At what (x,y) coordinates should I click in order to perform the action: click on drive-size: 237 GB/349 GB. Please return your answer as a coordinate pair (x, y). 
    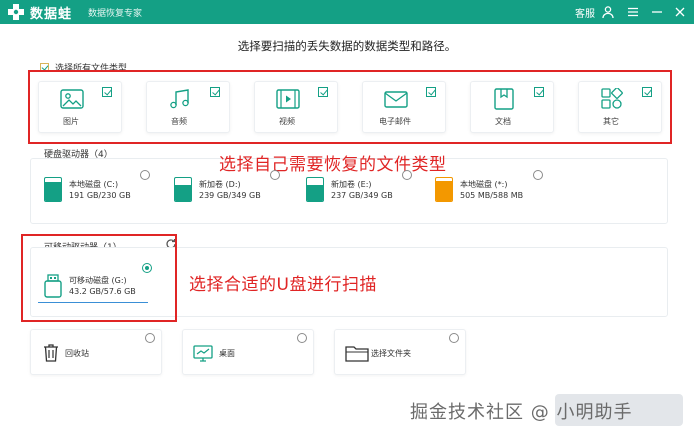
    Looking at the image, I should click on (362, 195).